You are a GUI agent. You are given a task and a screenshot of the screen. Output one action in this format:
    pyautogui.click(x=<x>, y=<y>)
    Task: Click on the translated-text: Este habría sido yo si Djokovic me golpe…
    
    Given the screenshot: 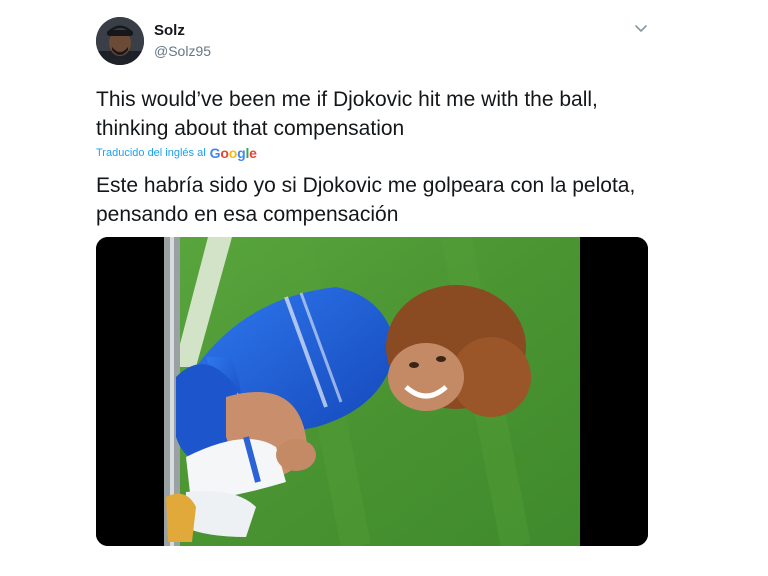 What is the action you would take?
    pyautogui.click(x=366, y=200)
    